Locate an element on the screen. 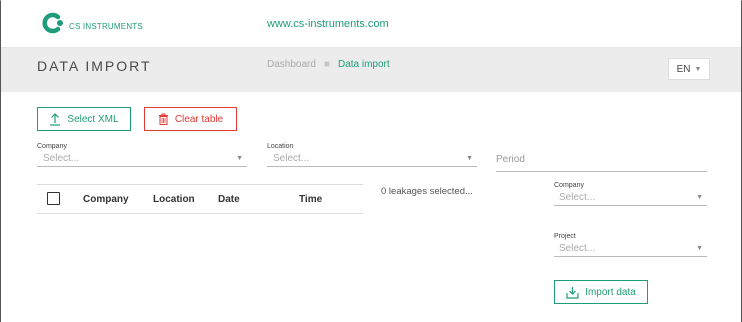  upload-icon is located at coordinates (55, 119).